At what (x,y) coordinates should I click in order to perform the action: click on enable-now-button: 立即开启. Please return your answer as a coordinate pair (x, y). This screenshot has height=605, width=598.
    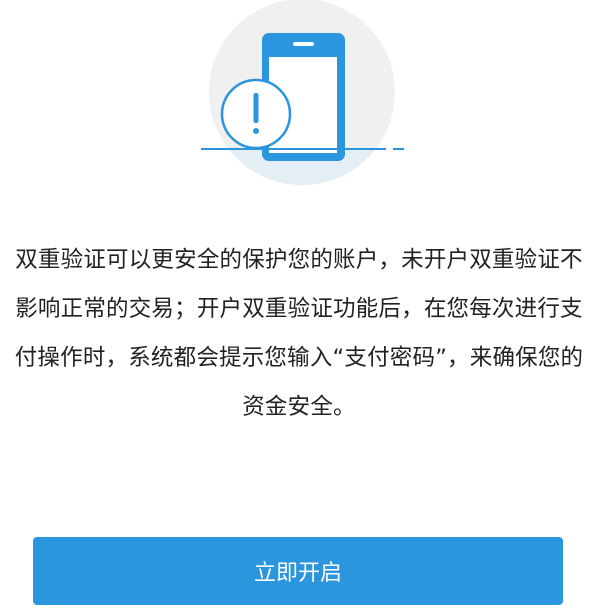
    Looking at the image, I should click on (298, 571).